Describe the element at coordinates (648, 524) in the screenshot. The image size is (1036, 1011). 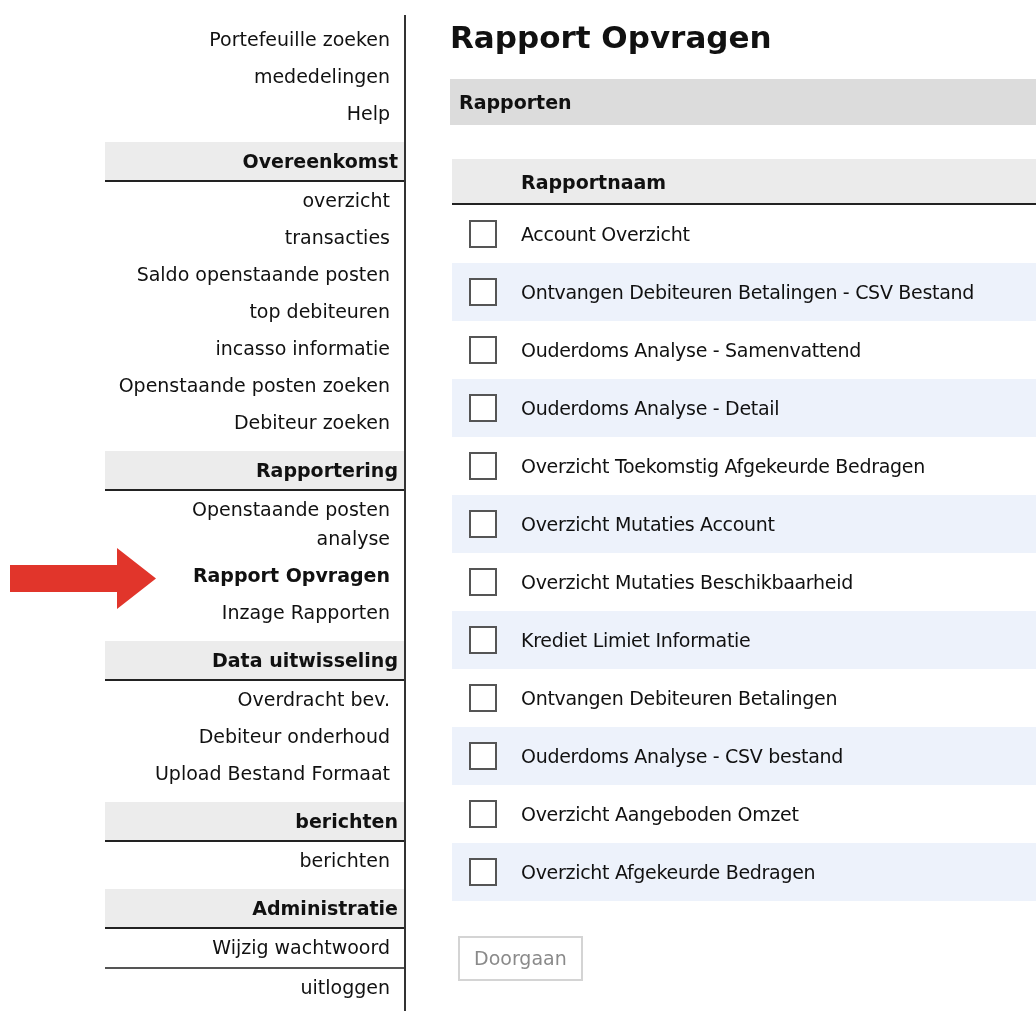
I see `report-name: Overzicht Mutaties Account` at that location.